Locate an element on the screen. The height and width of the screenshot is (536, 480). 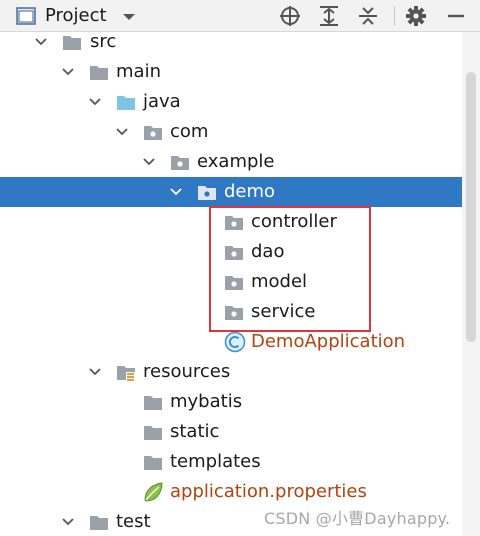
tree-item-label: src is located at coordinates (103, 42).